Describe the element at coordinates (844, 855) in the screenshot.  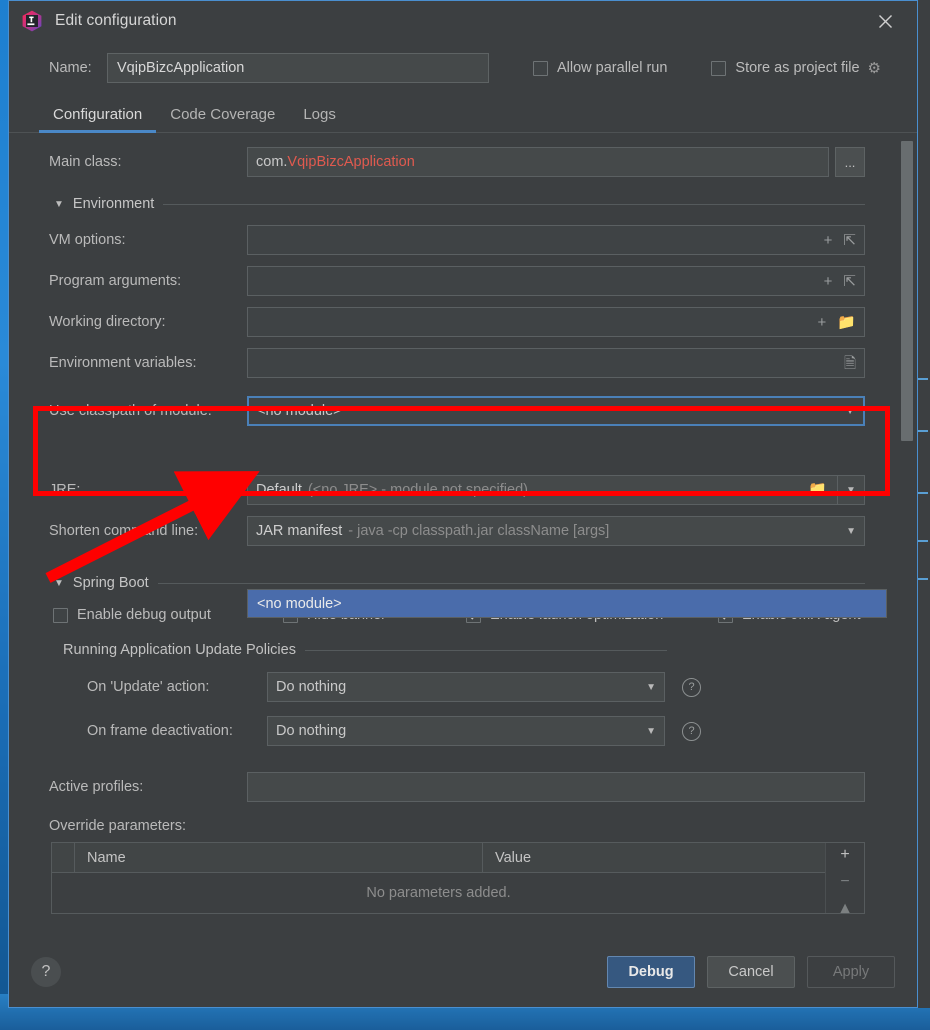
I see `add-icon: +` at that location.